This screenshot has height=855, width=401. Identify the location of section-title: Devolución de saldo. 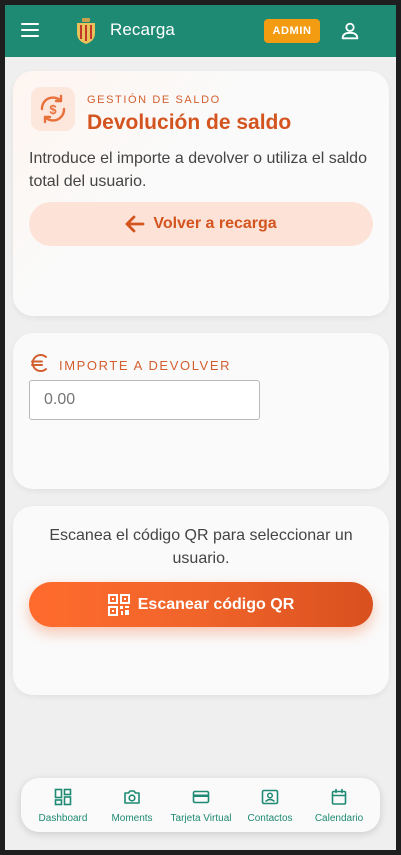
(189, 122).